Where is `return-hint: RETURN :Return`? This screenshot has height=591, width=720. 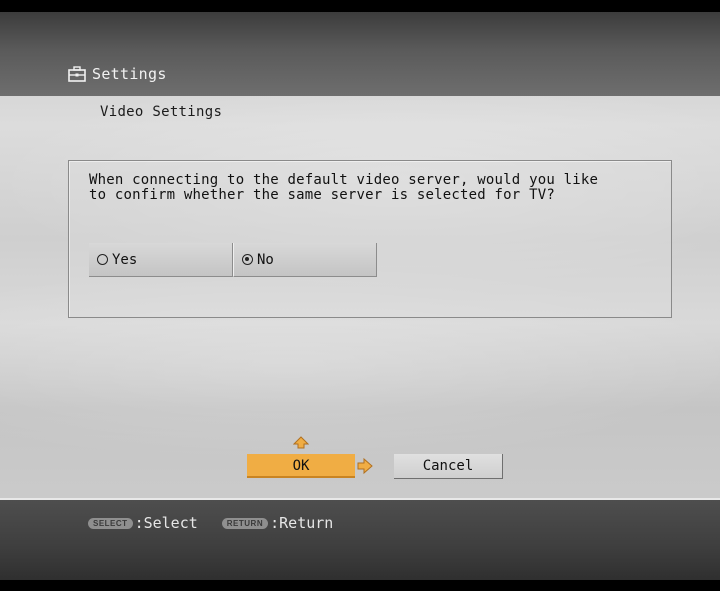
return-hint: RETURN :Return is located at coordinates (277, 523).